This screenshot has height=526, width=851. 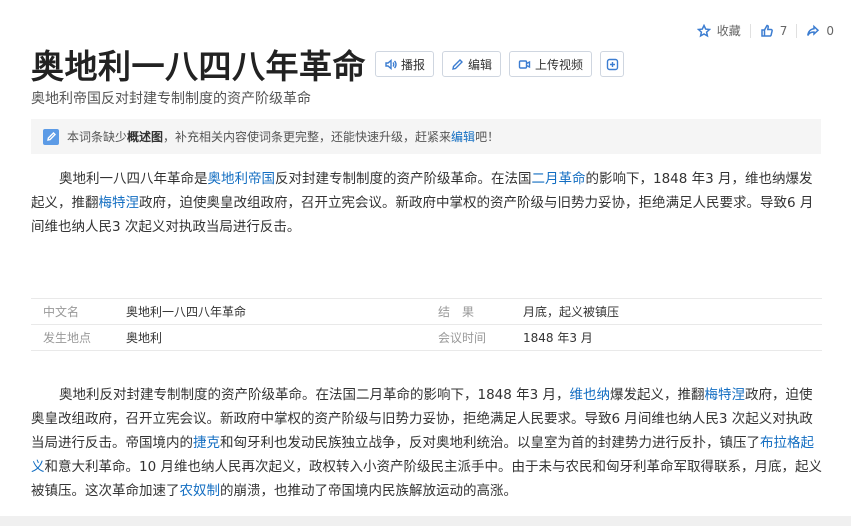 I want to click on thumbs-up-icon, so click(x=766, y=30).